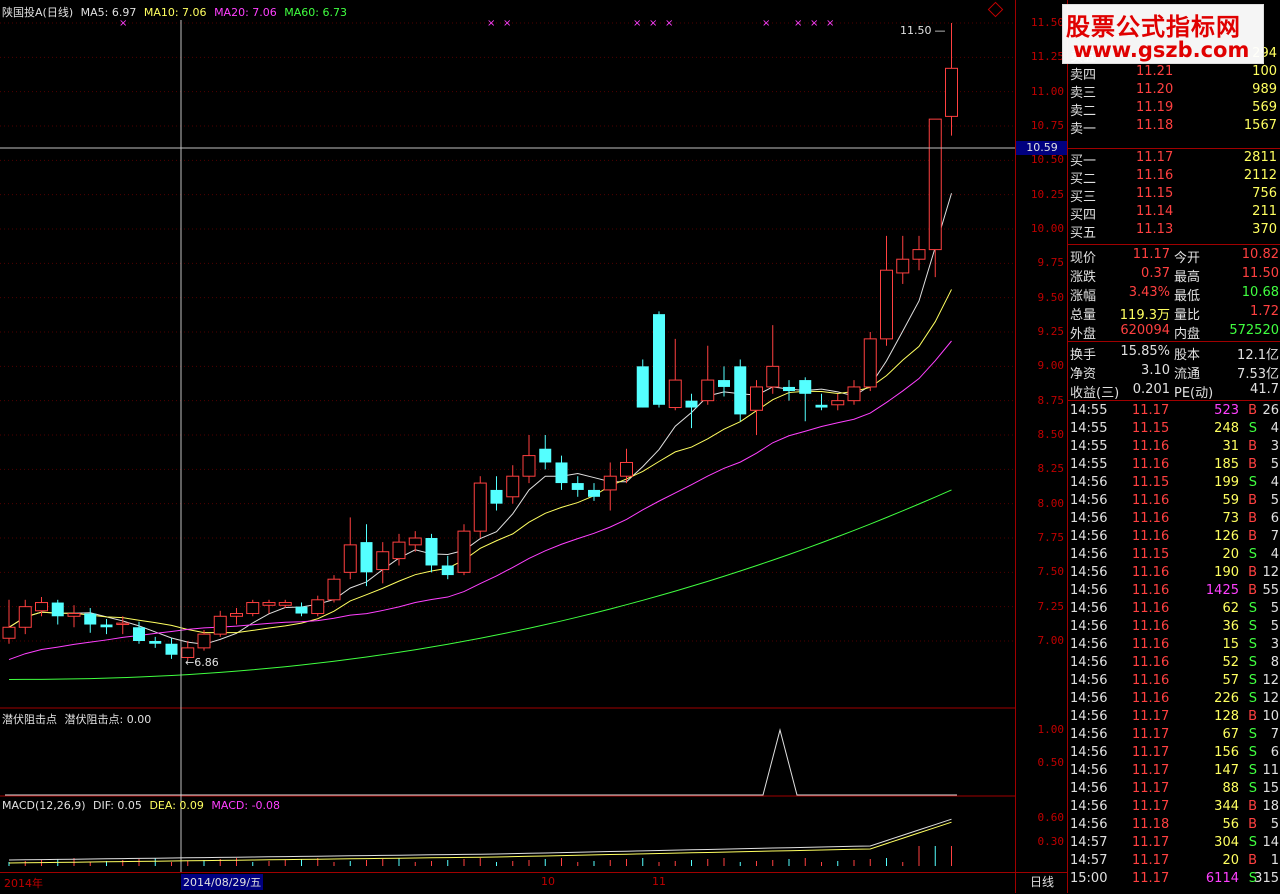  I want to click on ask-price: 11.19, so click(1155, 107).